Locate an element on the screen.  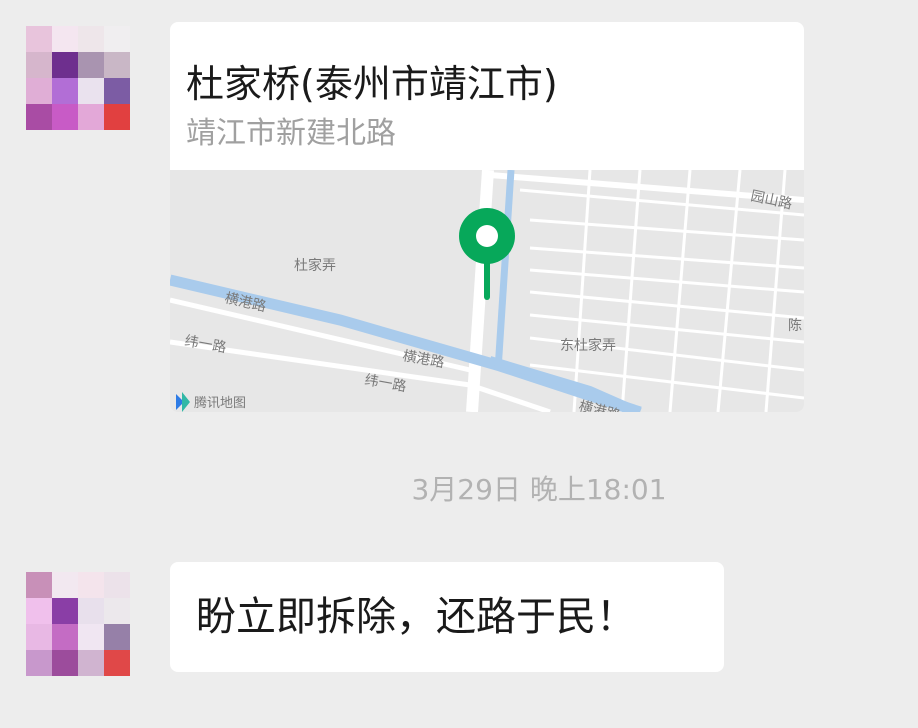
message-timestamp: 3月29日 晚上18:01 is located at coordinates (539, 489).